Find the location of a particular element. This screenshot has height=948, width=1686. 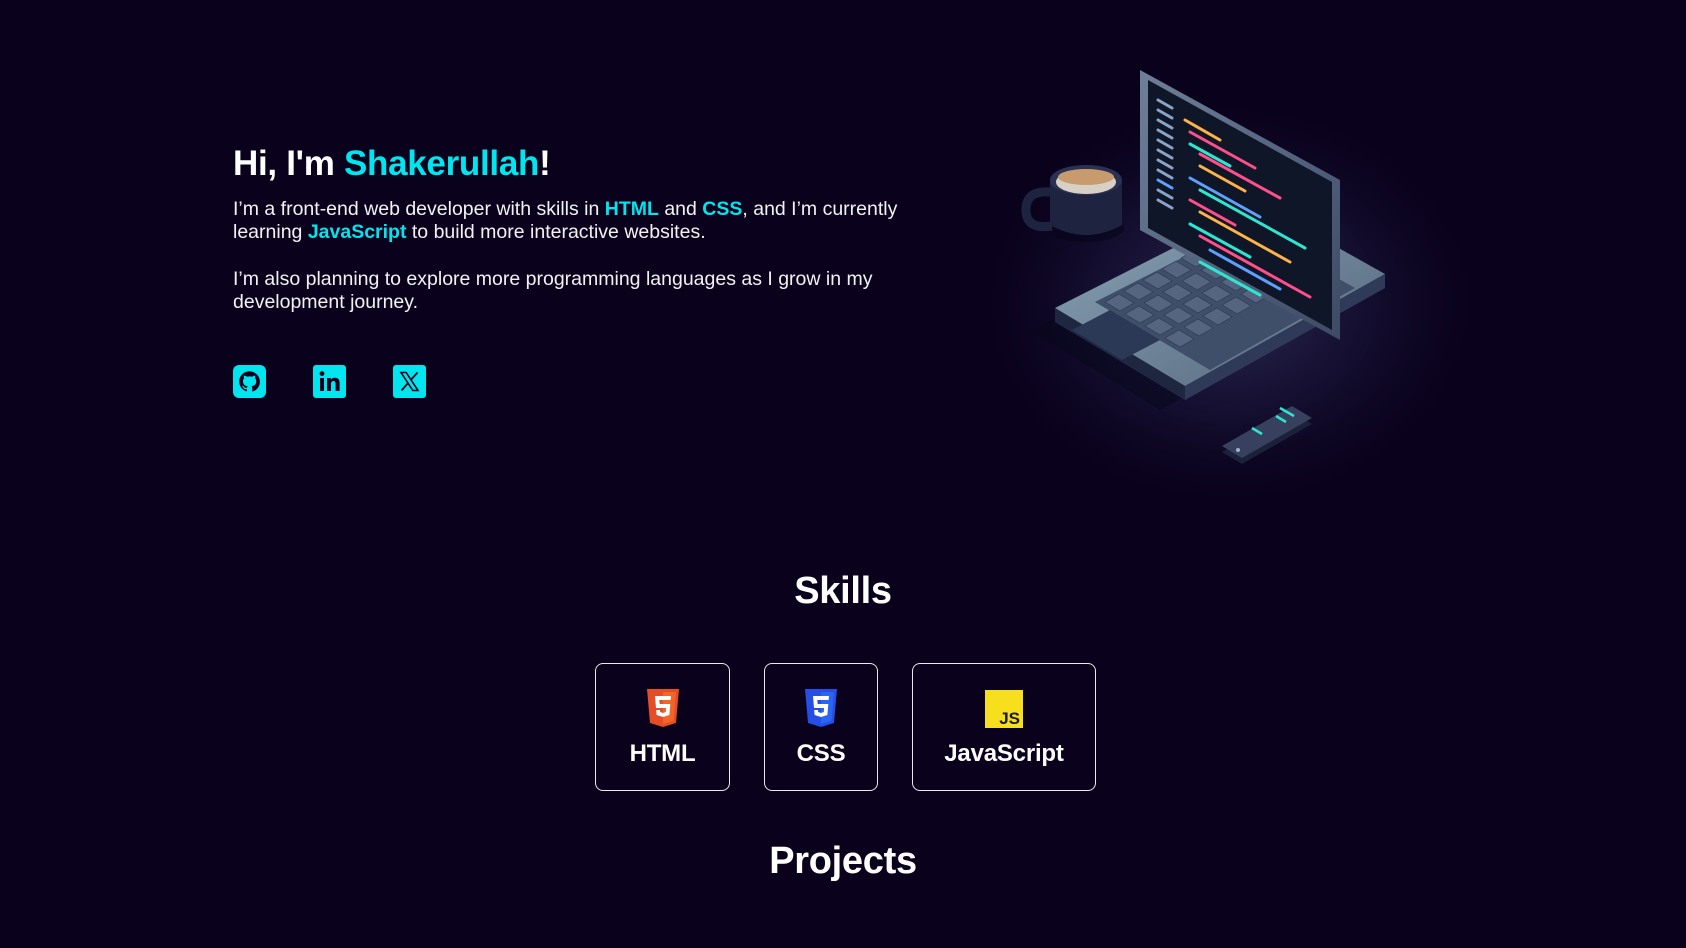

greeting-prefix: Hi, I'm is located at coordinates (288, 163).